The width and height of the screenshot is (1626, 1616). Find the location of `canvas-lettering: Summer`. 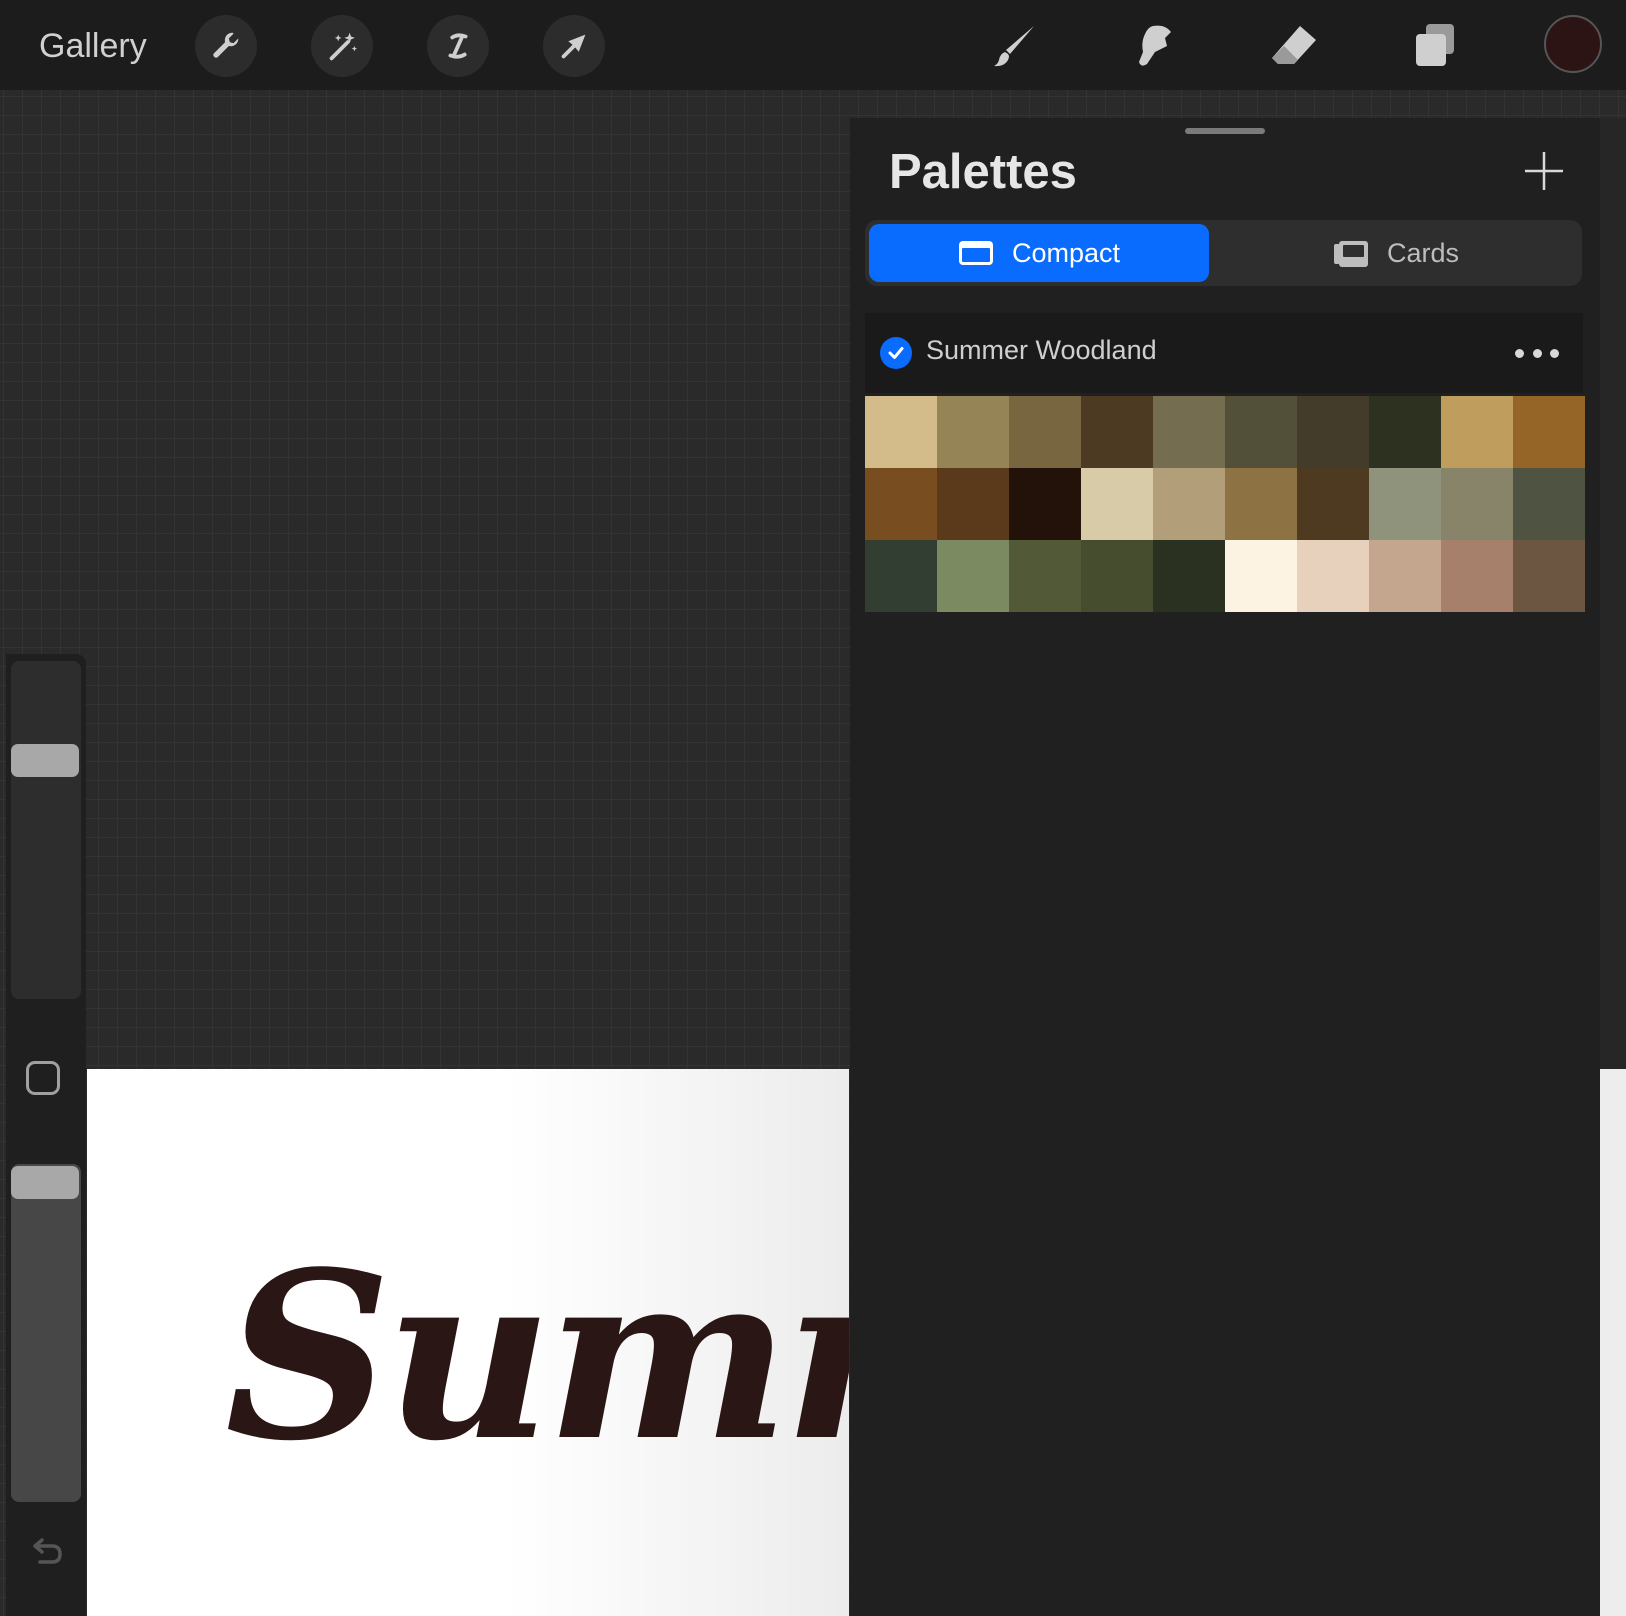

canvas-lettering: Summer is located at coordinates (537, 1357).